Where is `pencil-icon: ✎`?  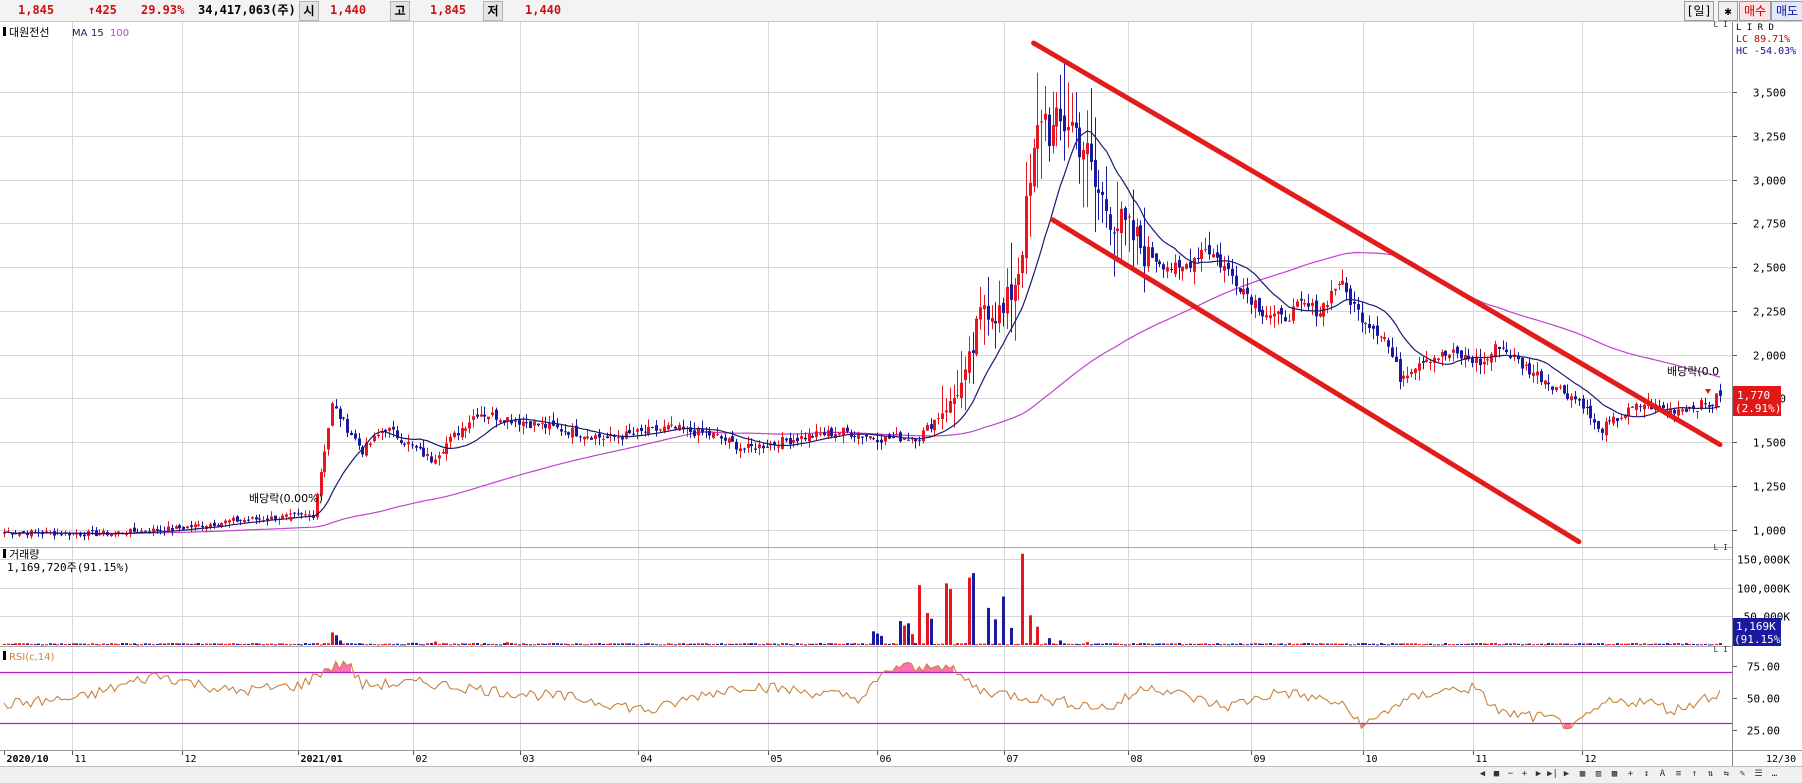
pencil-icon: ✎ is located at coordinates (1742, 774).